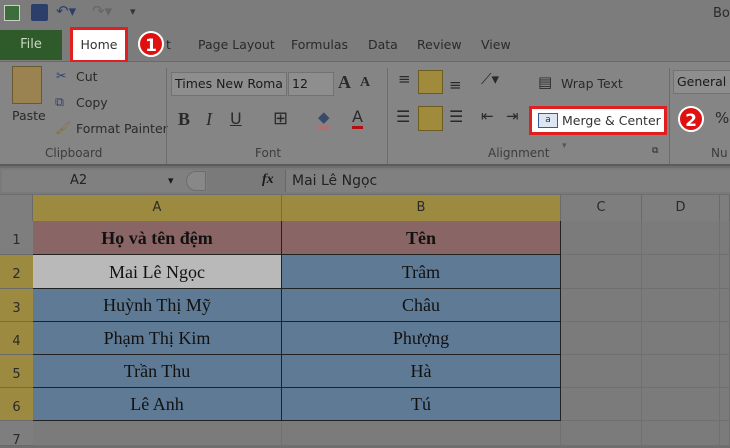 The width and height of the screenshot is (730, 448). I want to click on table-cell: Phạm Thị Kim, so click(157, 338).